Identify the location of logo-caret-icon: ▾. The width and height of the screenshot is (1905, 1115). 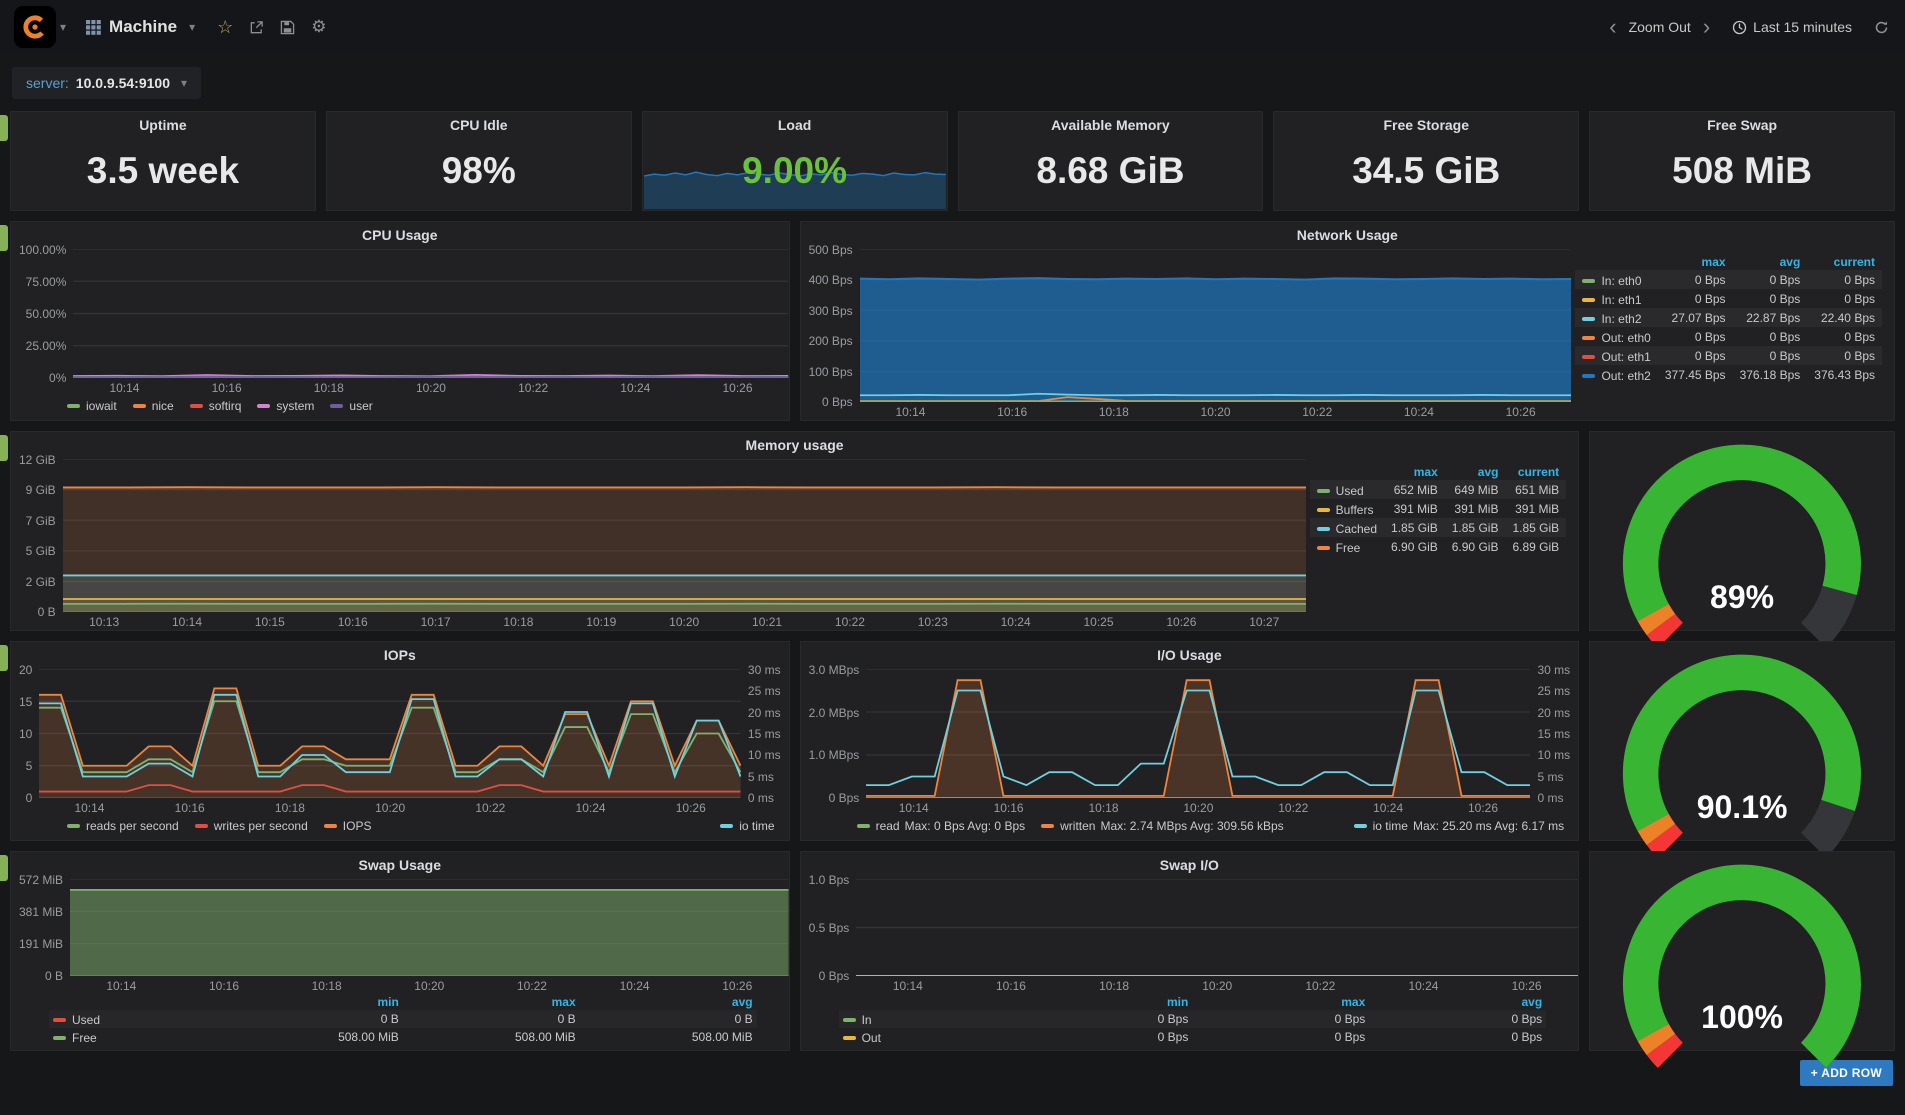
(63, 27).